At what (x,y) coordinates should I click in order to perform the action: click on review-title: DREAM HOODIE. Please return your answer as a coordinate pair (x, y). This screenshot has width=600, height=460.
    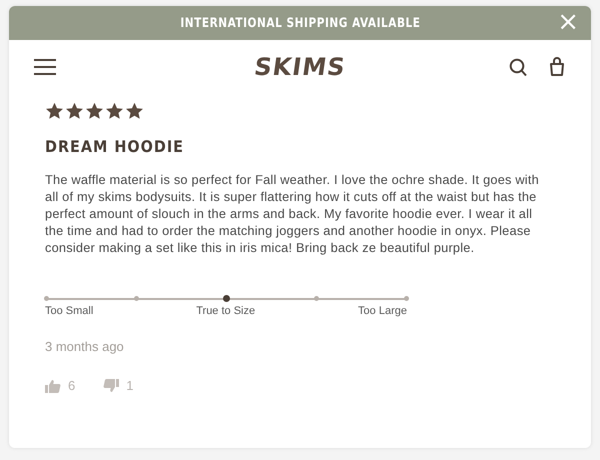
    Looking at the image, I should click on (115, 146).